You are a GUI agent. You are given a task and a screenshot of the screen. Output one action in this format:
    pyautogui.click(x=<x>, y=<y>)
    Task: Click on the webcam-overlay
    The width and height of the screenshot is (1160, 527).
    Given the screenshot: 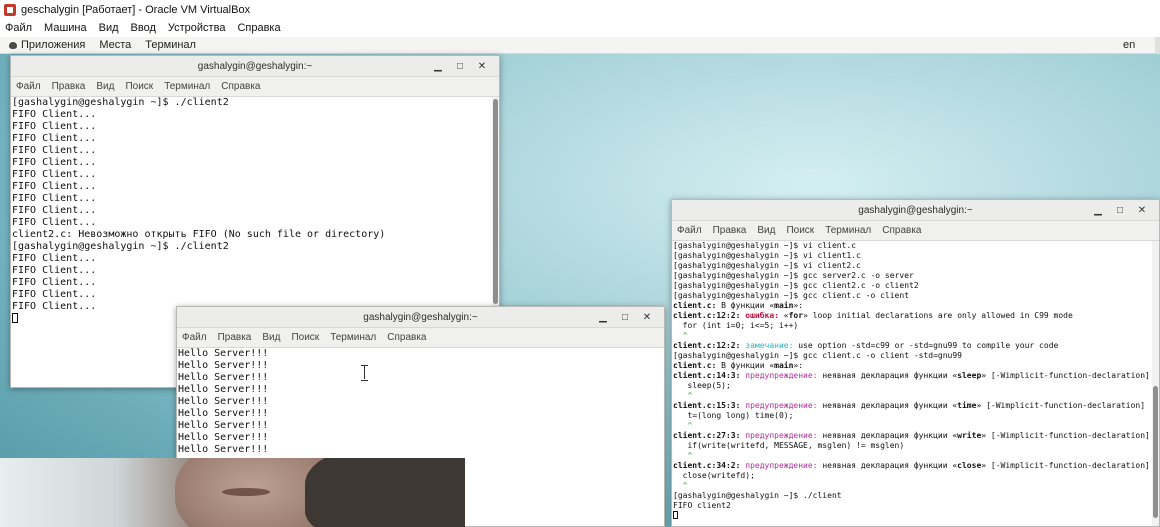 What is the action you would take?
    pyautogui.click(x=232, y=492)
    